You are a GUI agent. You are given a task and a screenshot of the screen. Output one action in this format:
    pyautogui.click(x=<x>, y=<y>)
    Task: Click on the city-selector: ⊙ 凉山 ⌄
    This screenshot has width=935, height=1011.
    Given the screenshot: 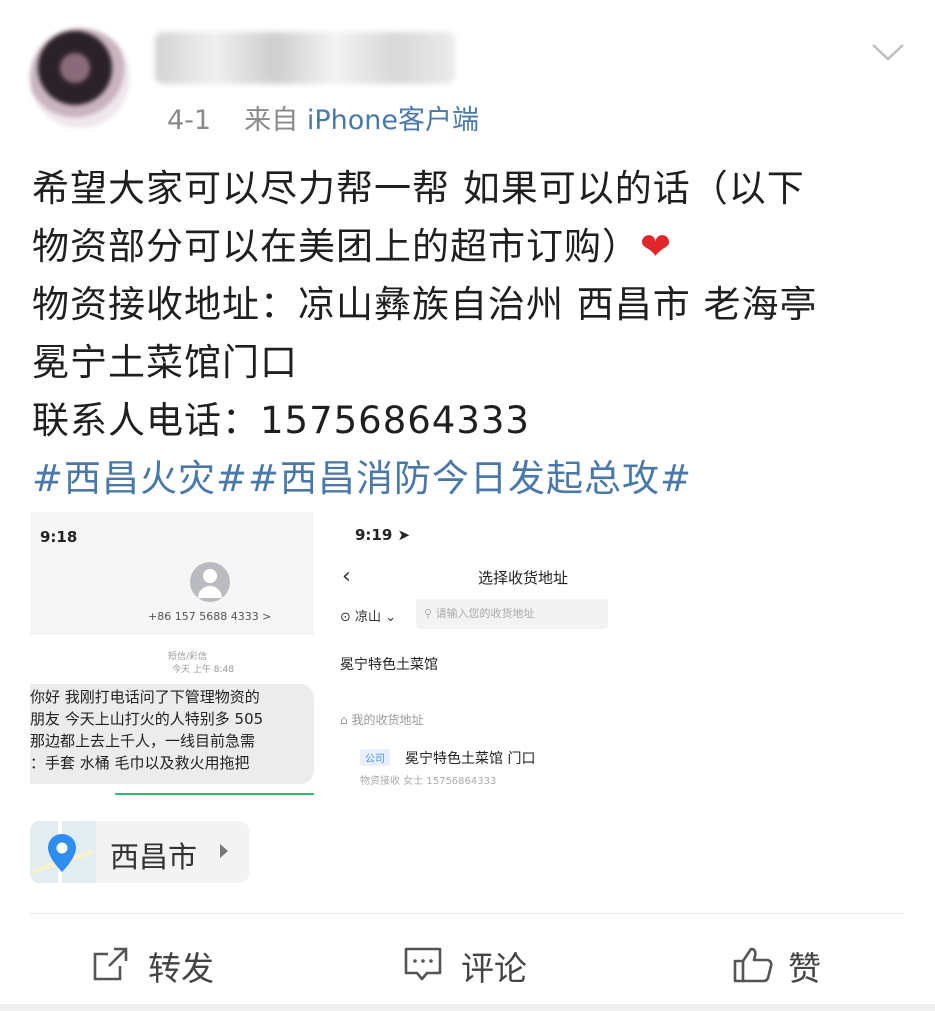 What is the action you would take?
    pyautogui.click(x=368, y=615)
    